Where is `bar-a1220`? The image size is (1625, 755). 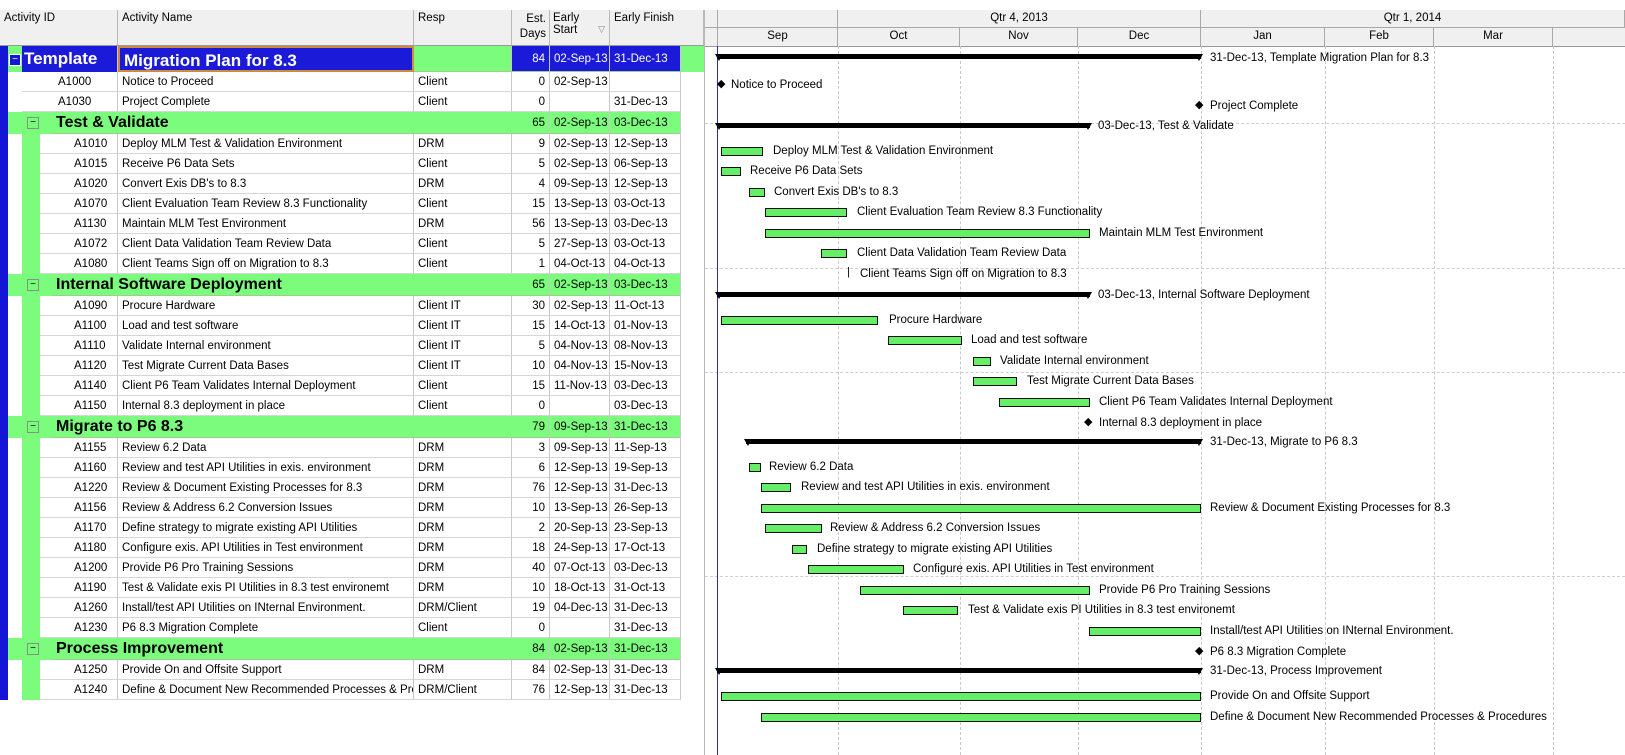 bar-a1220 is located at coordinates (981, 508).